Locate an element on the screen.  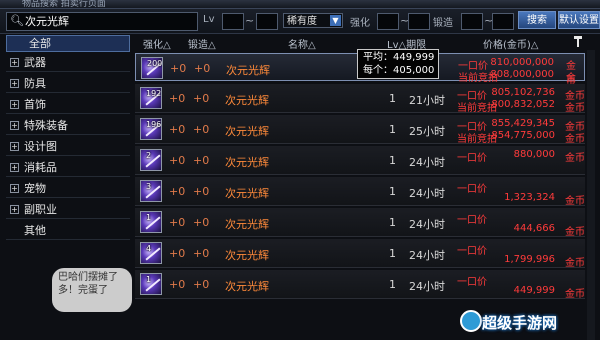
item-icon: 3 is located at coordinates (151, 191).